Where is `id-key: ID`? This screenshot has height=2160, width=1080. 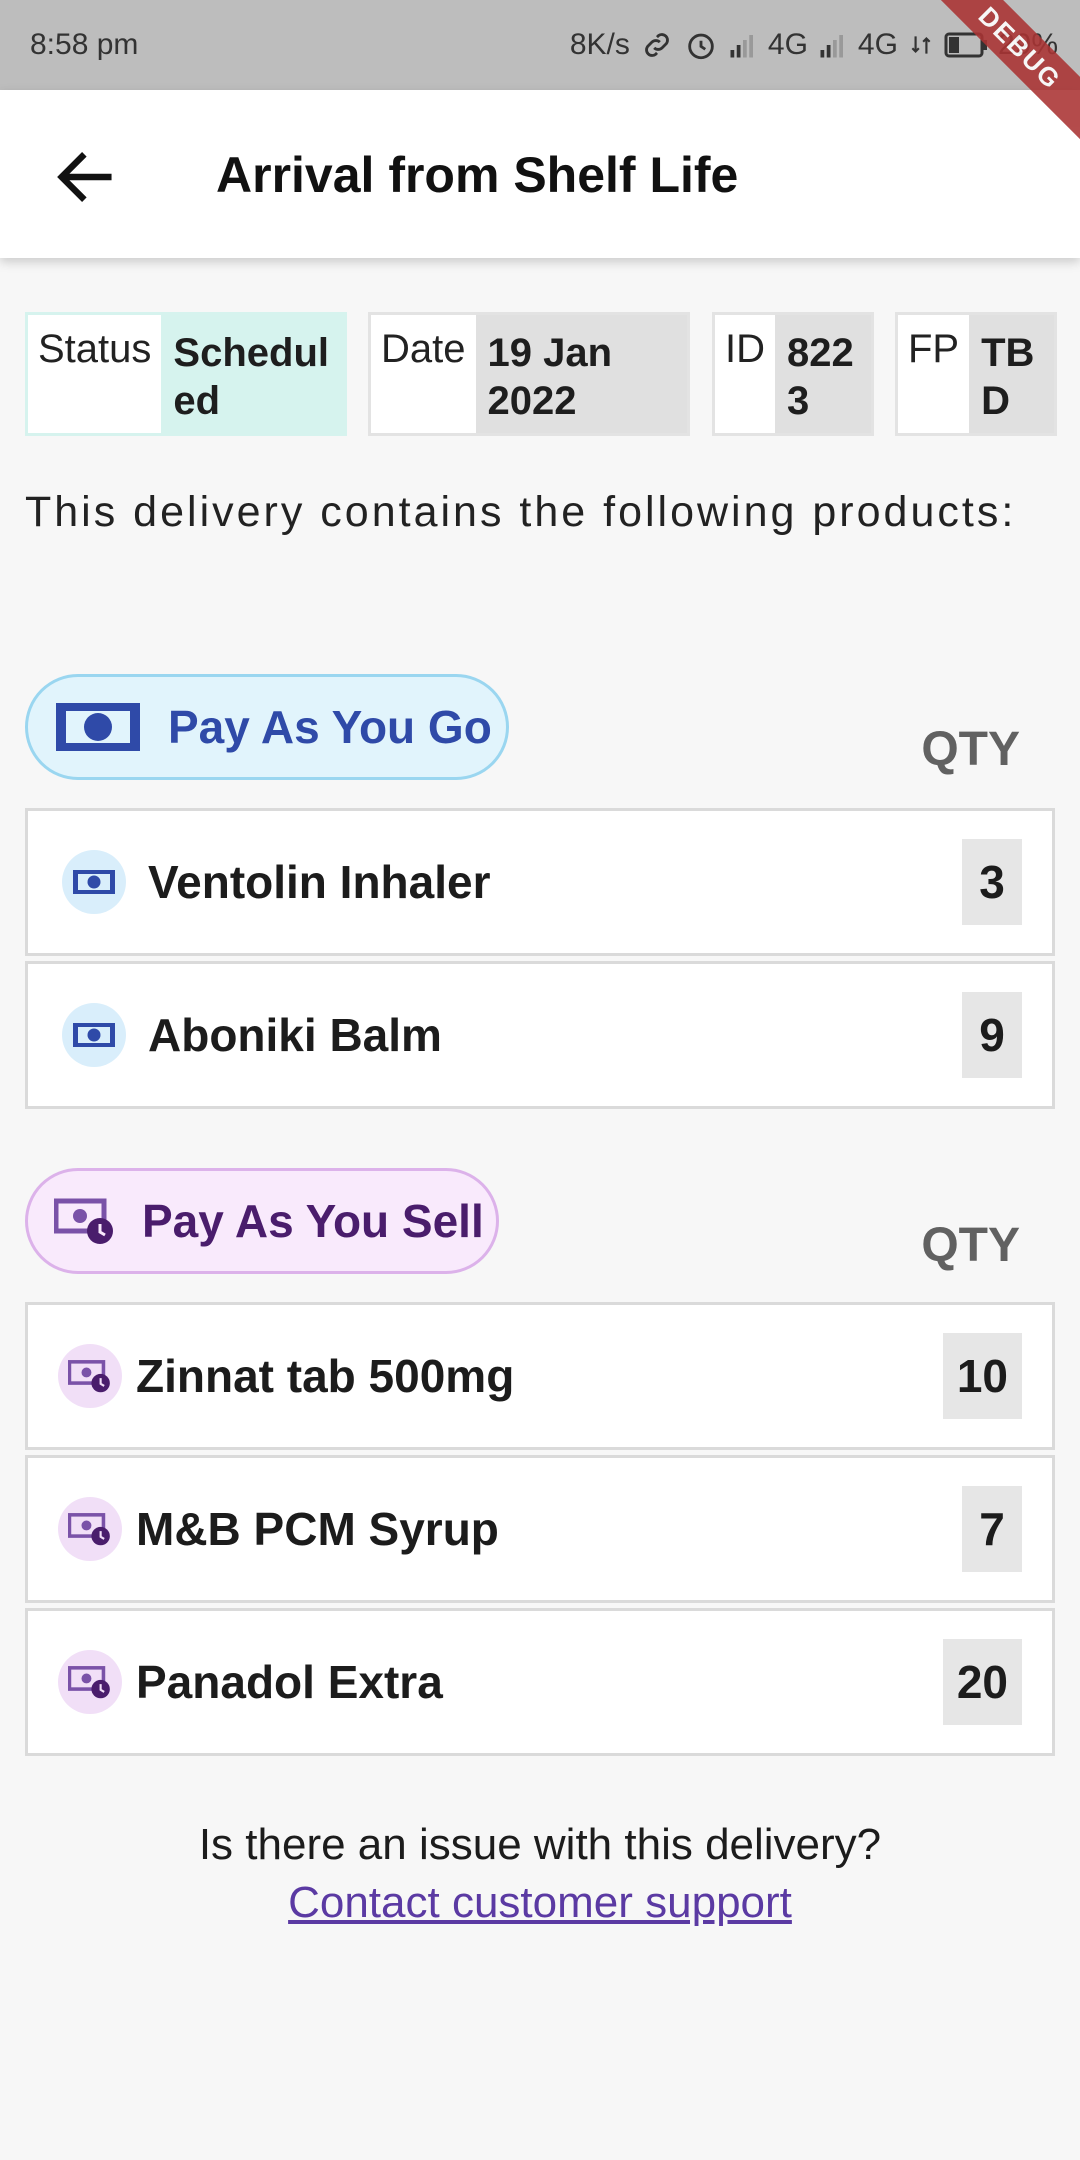 id-key: ID is located at coordinates (745, 374).